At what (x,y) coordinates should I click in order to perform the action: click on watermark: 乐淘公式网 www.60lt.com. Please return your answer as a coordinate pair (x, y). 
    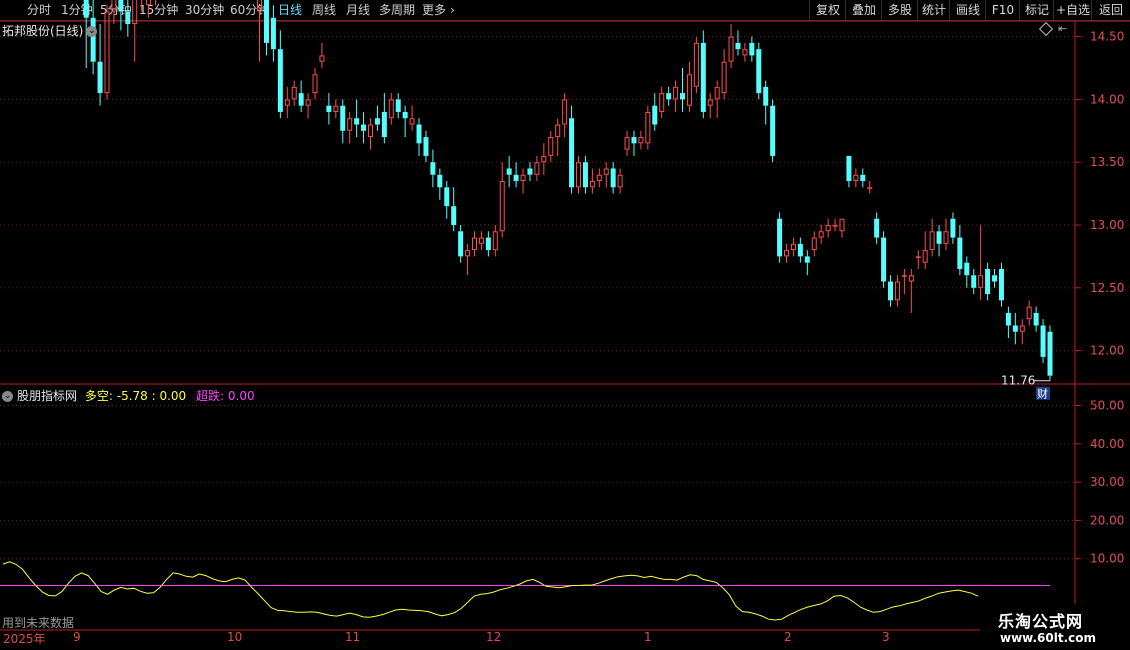
    Looking at the image, I should click on (1055, 627).